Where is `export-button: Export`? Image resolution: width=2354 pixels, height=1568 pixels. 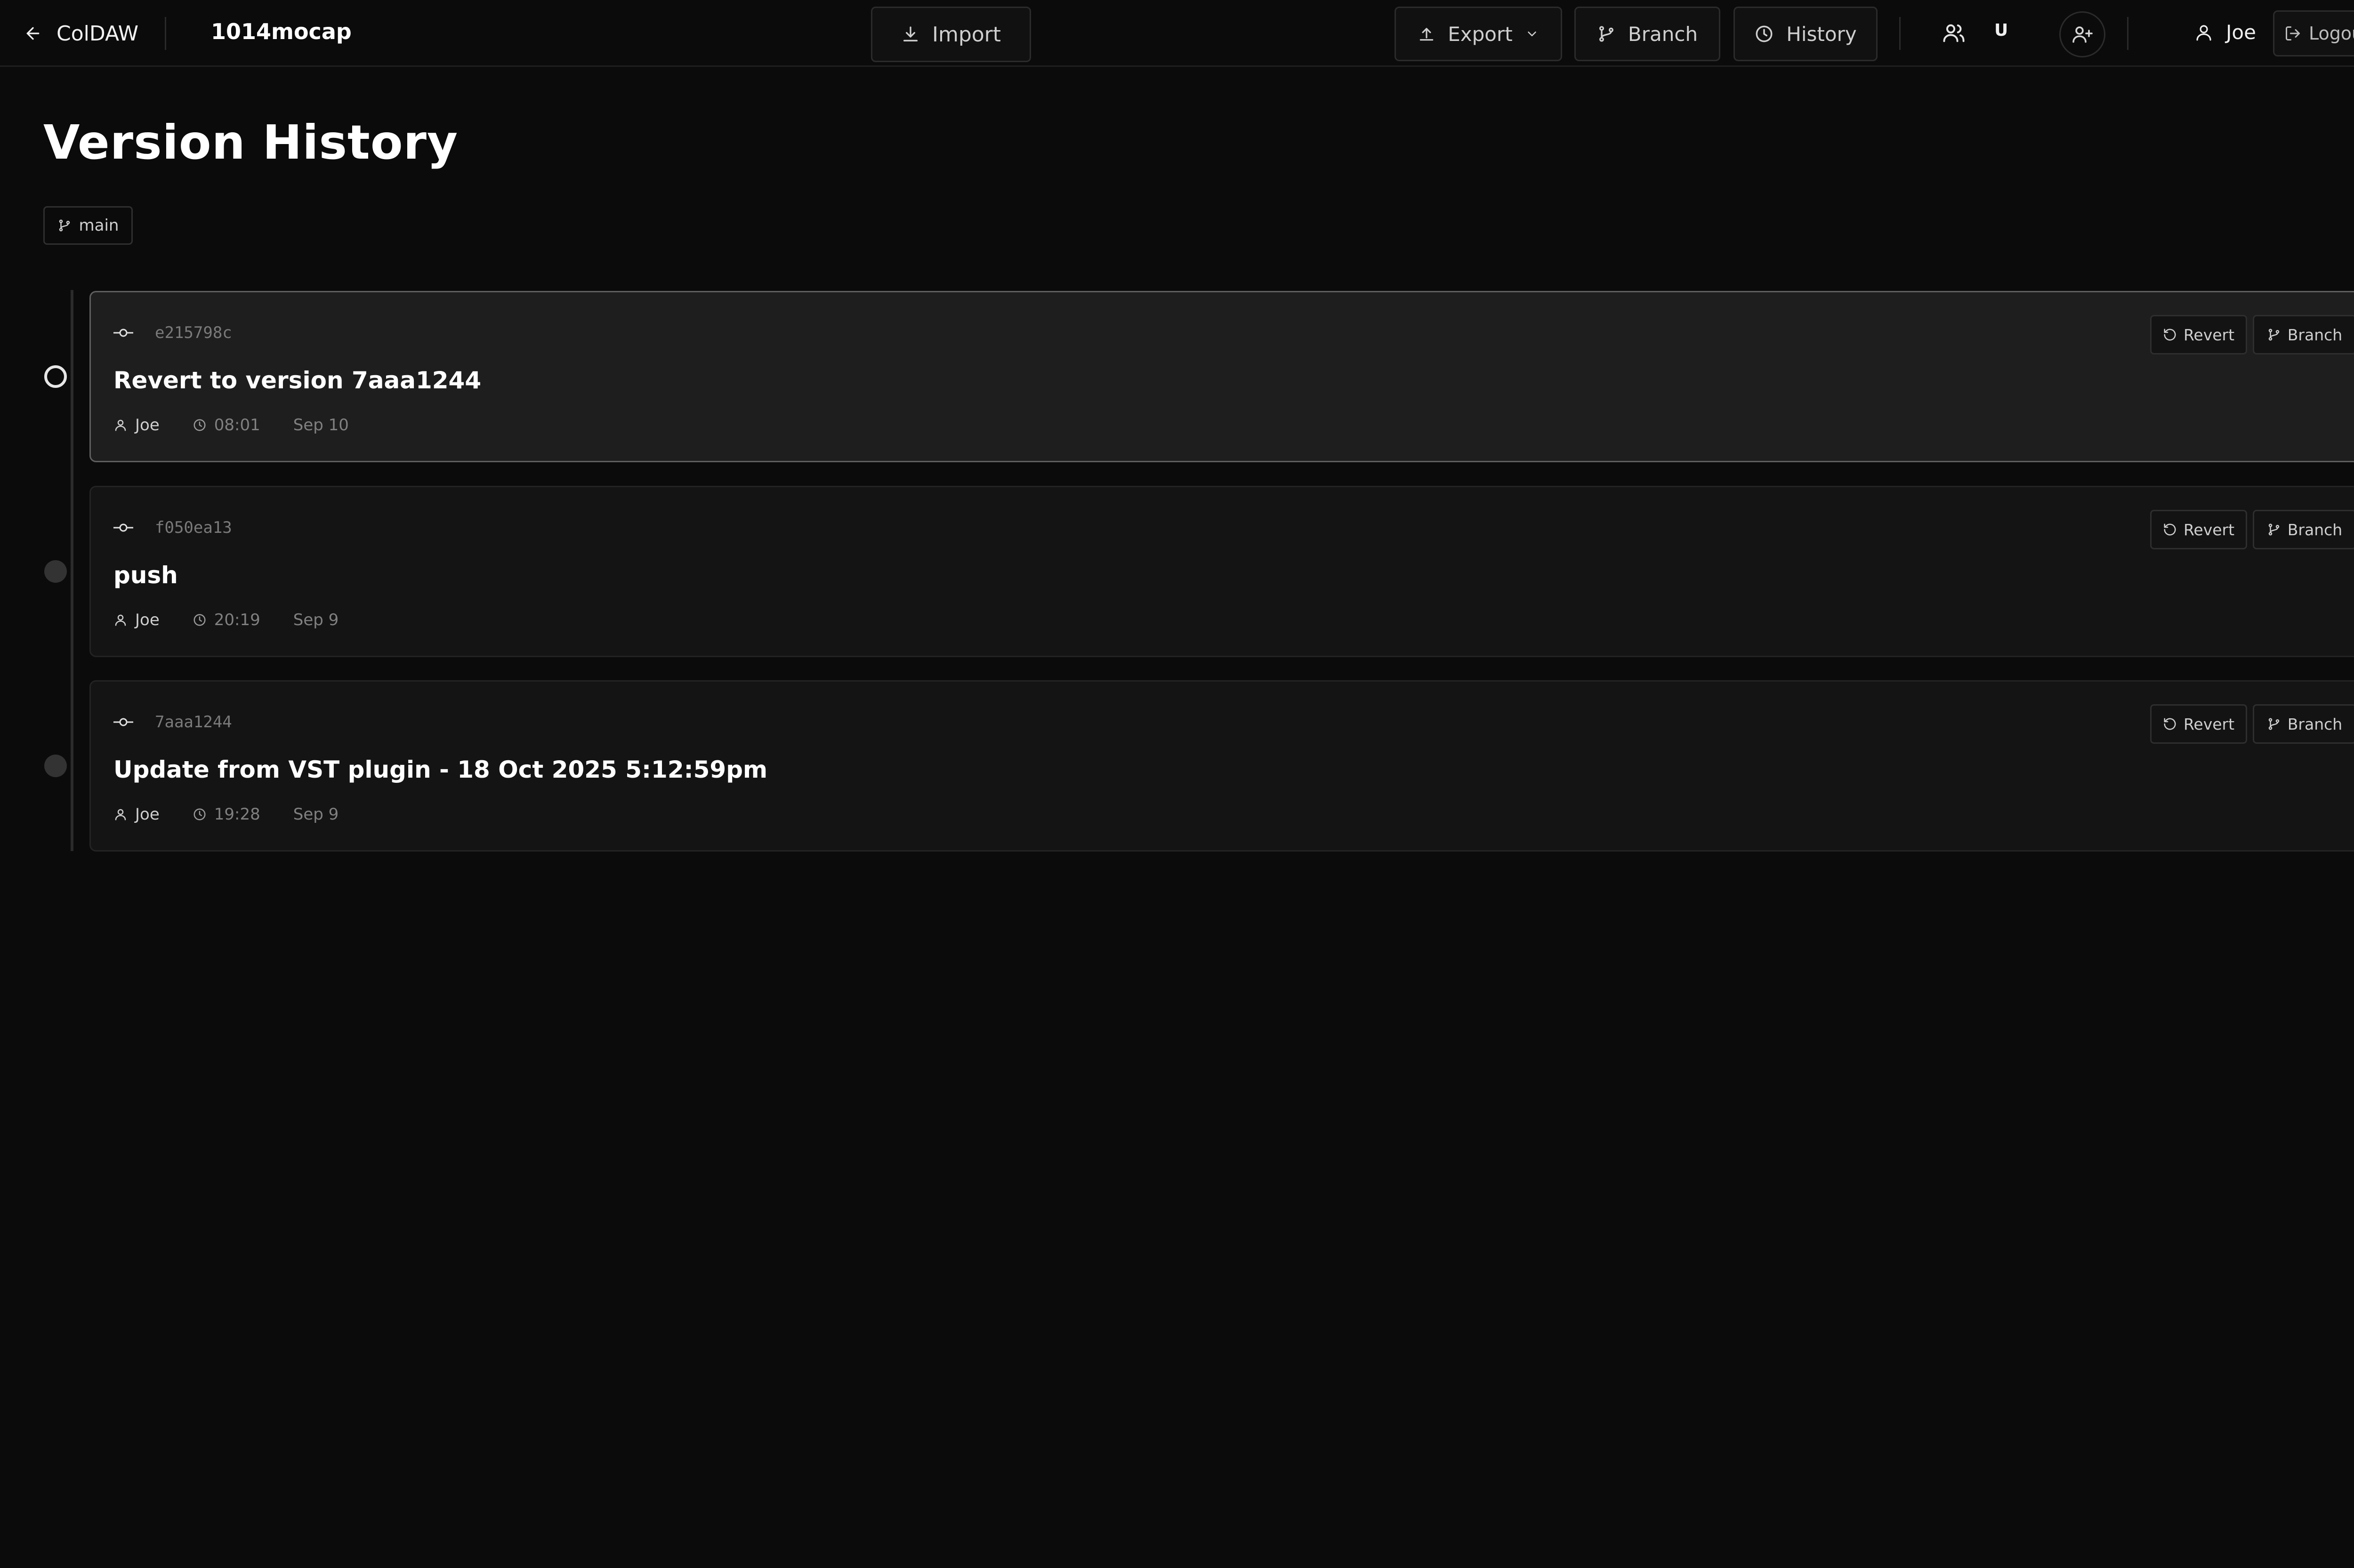 export-button: Export is located at coordinates (1478, 34).